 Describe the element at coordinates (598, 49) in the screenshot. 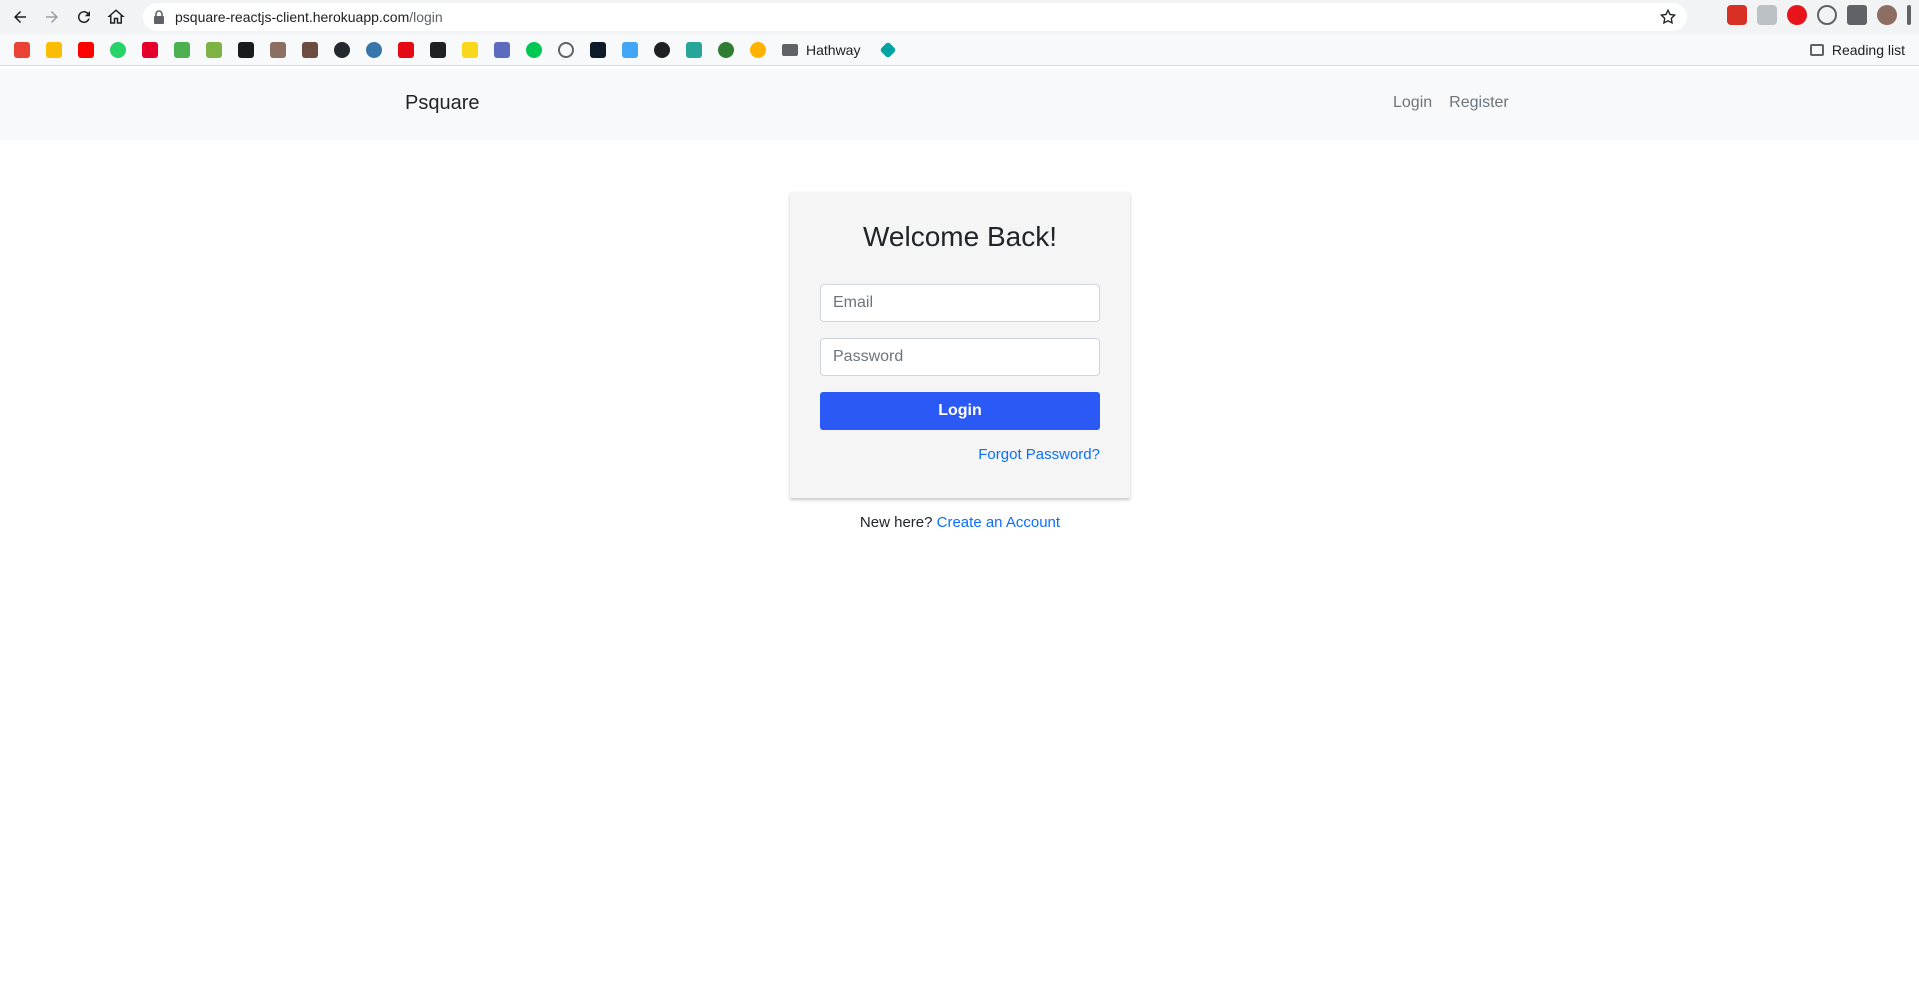

I see `react-icon` at that location.